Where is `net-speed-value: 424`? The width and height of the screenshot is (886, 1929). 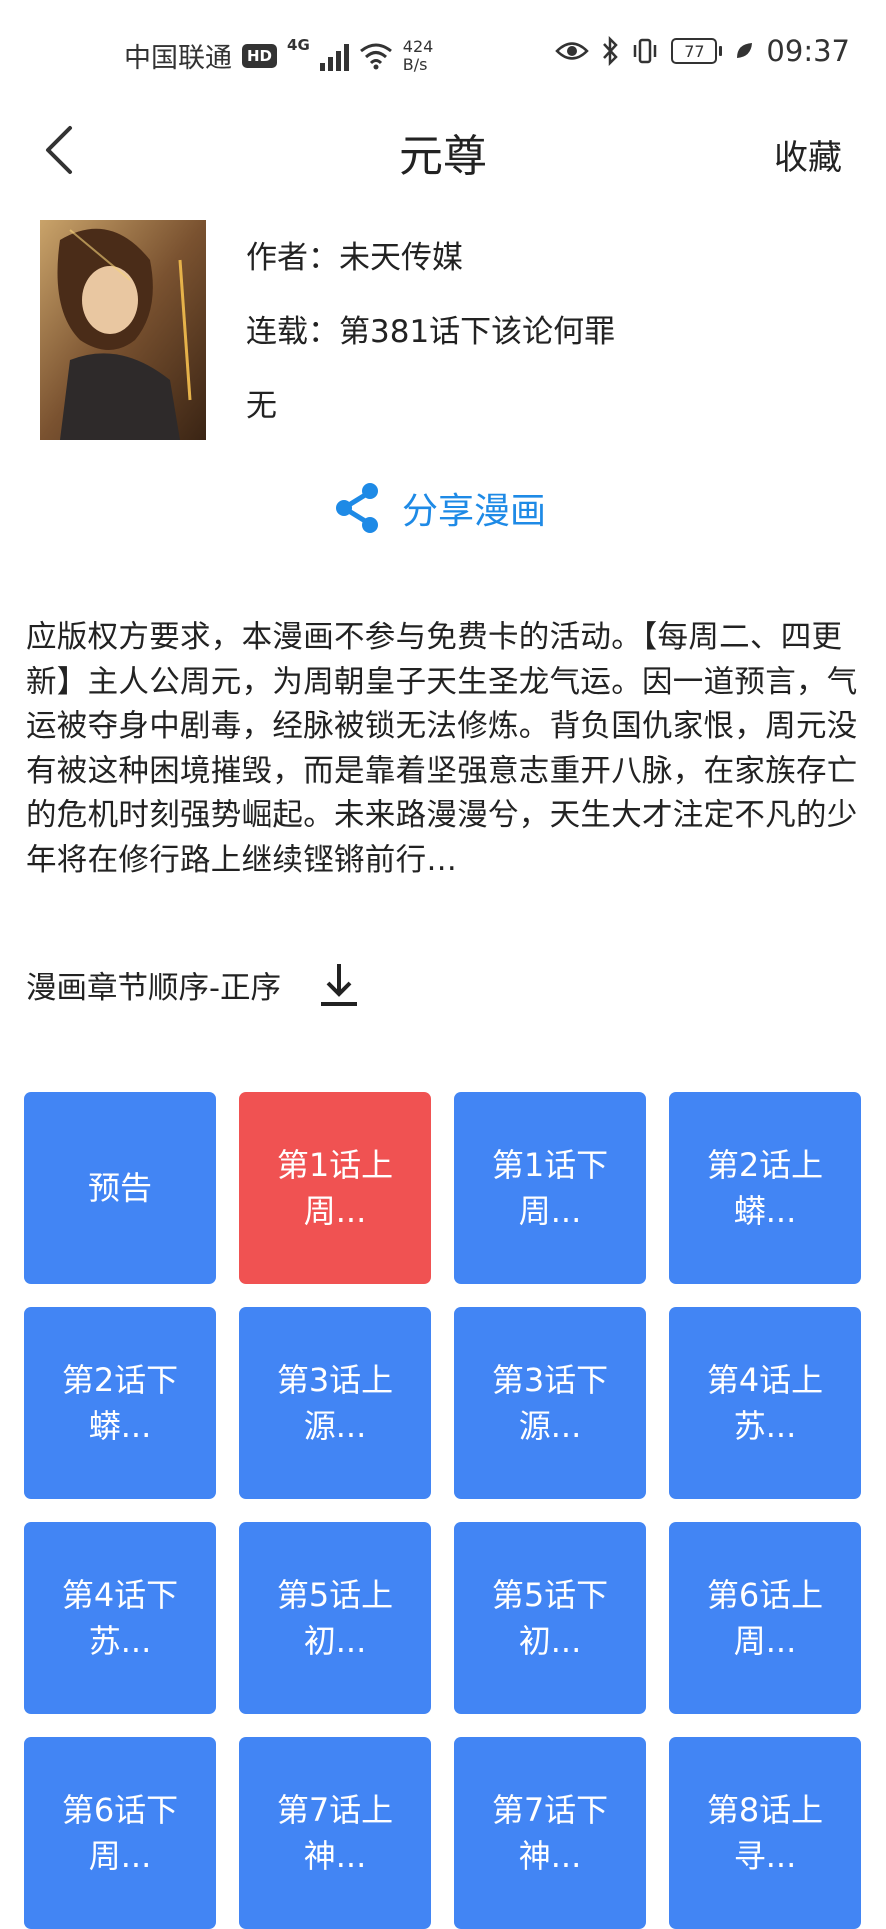 net-speed-value: 424 is located at coordinates (418, 46).